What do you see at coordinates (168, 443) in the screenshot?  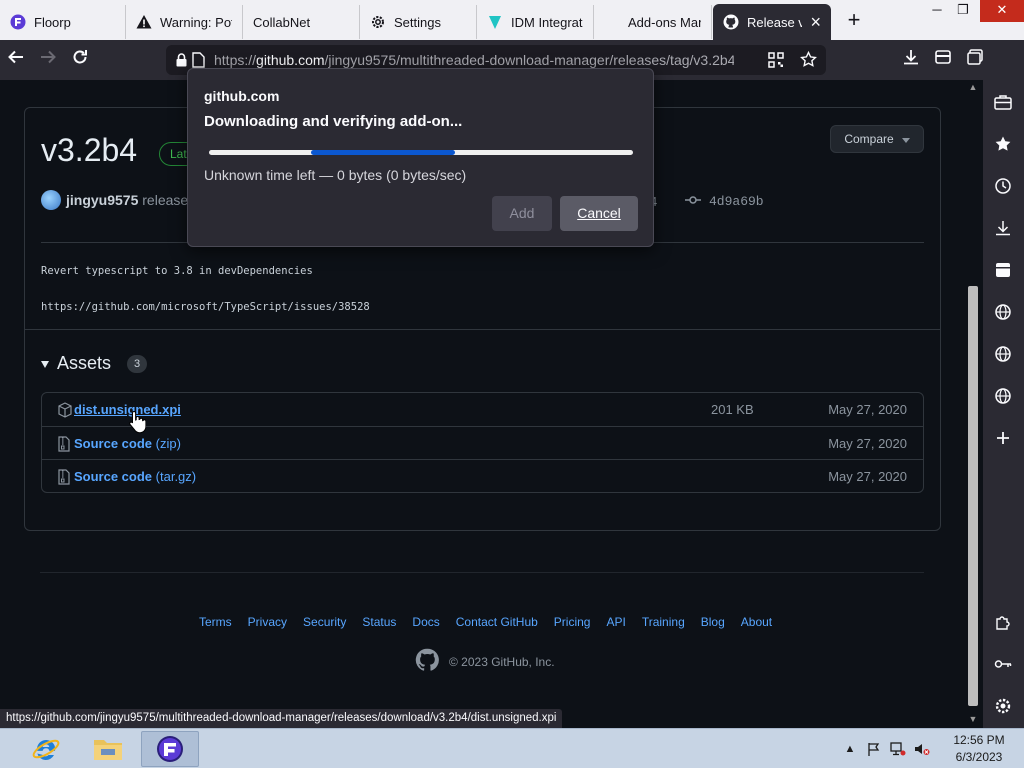 I see `asset-format: (zip)` at bounding box center [168, 443].